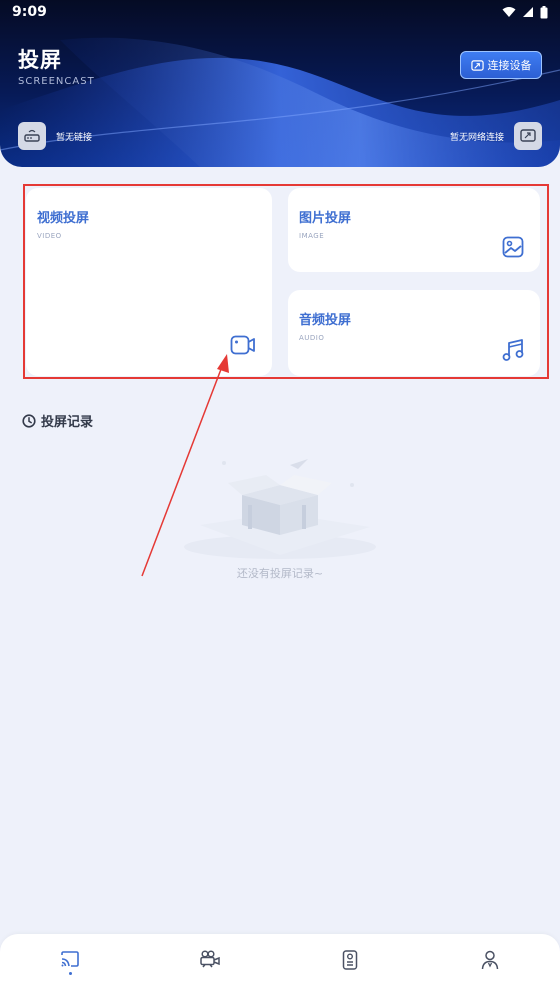 This screenshot has height=996, width=560. Describe the element at coordinates (40, 60) in the screenshot. I see `page-title: 投屏` at that location.